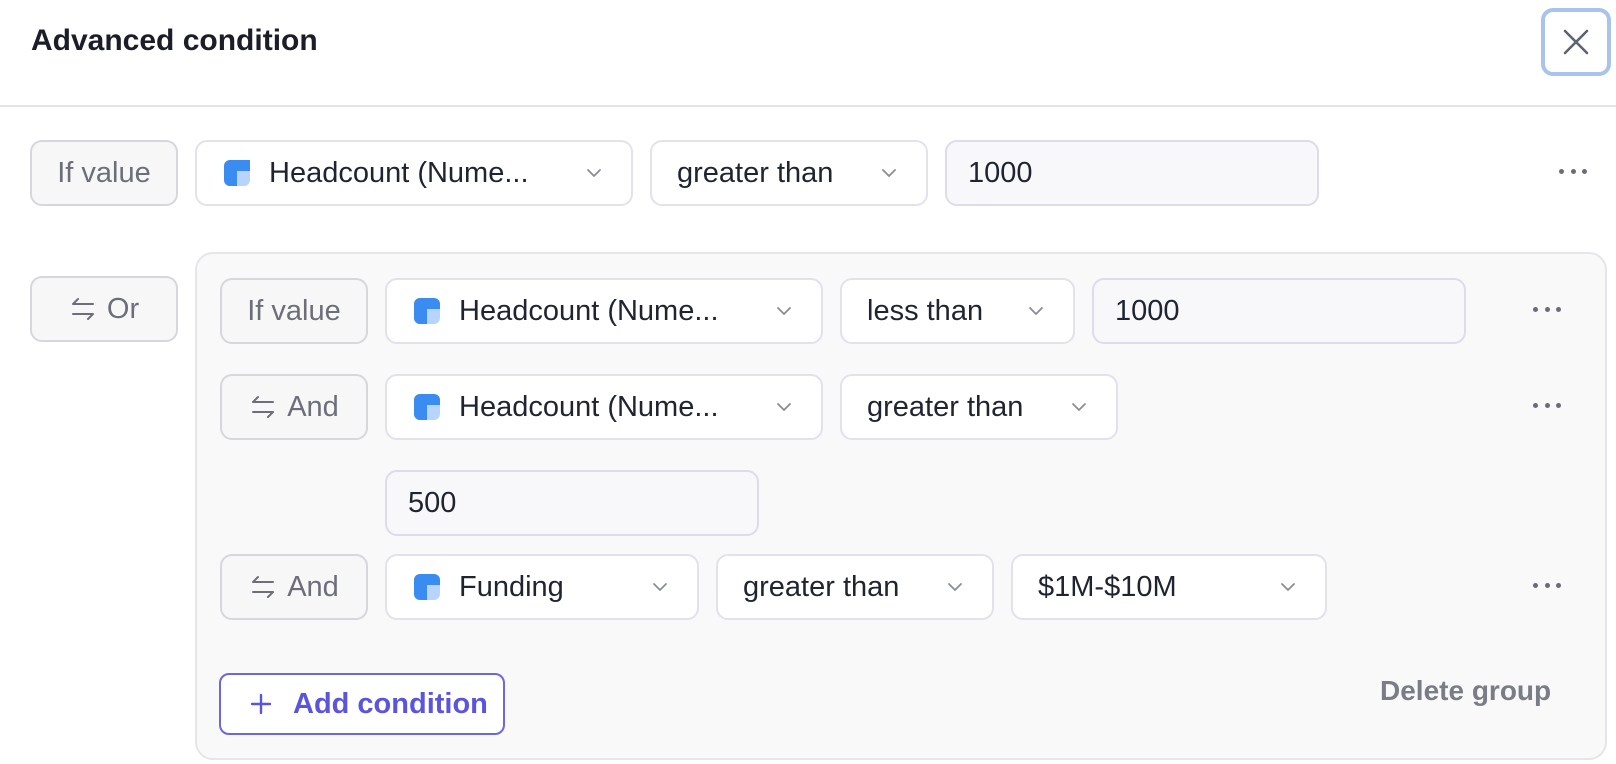 Image resolution: width=1616 pixels, height=764 pixels. What do you see at coordinates (1107, 586) in the screenshot?
I see `value-select-value: $1M-$10M` at bounding box center [1107, 586].